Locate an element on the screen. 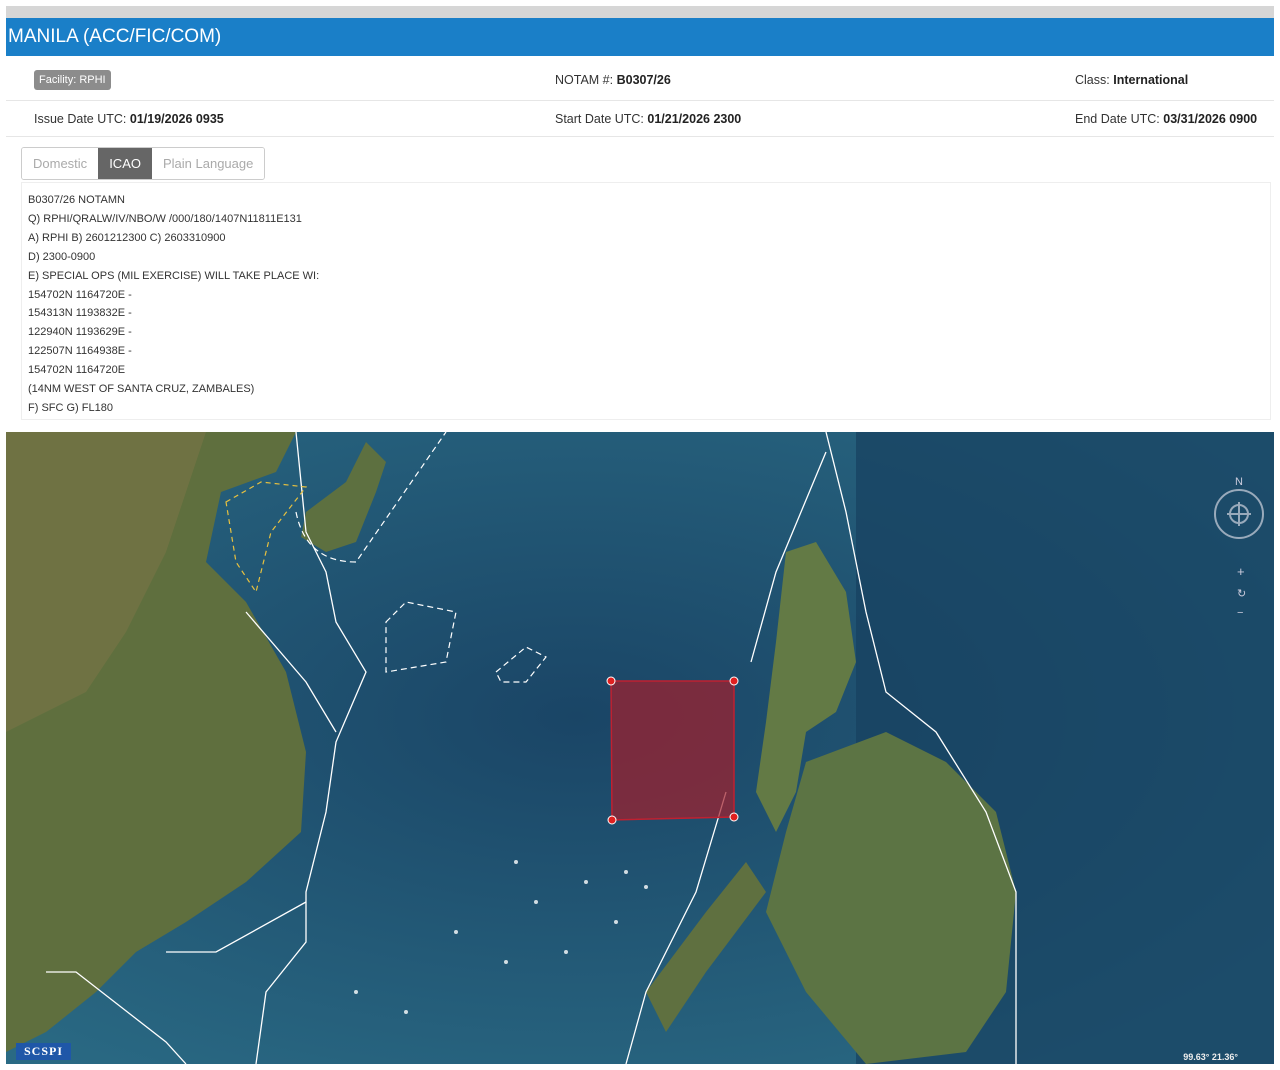 The image size is (1280, 1070). reset-view-button: ↻ is located at coordinates (1241, 593).